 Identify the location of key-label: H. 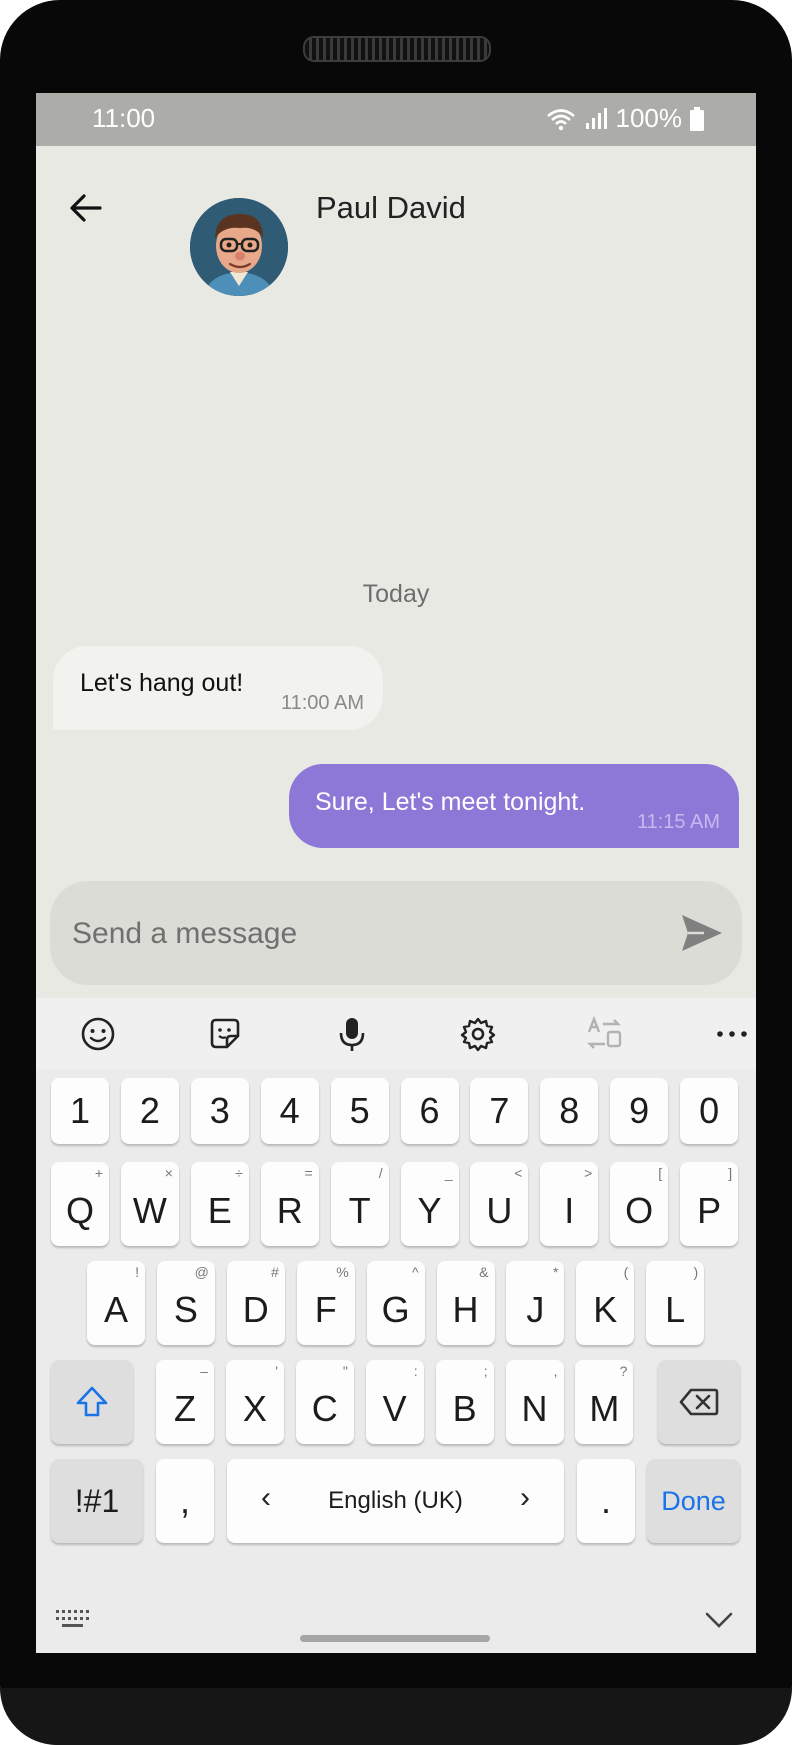
(465, 1309).